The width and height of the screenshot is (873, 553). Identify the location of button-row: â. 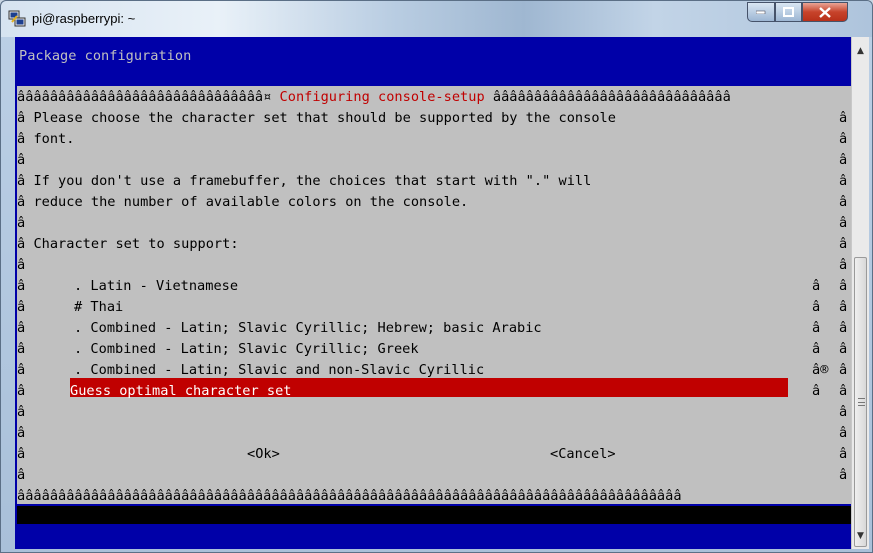
(21, 454).